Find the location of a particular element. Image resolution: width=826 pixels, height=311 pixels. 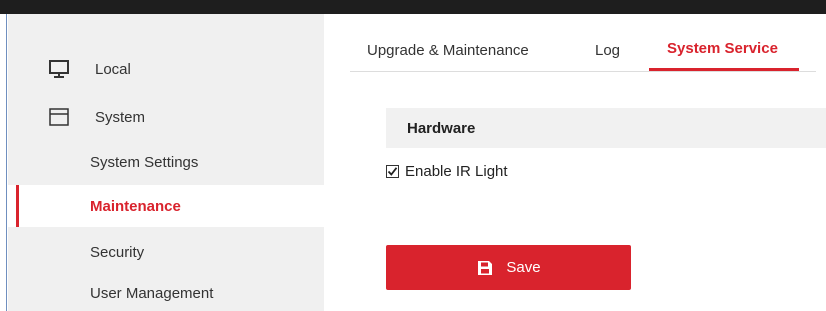

save-icon is located at coordinates (485, 268).